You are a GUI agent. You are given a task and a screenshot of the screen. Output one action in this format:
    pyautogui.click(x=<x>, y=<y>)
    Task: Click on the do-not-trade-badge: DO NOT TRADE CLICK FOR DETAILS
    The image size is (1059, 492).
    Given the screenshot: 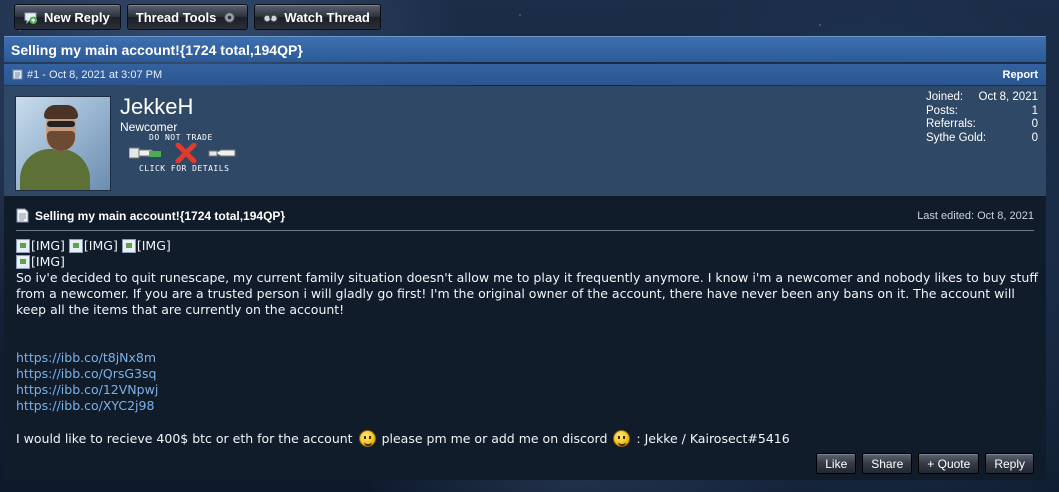 What is the action you would take?
    pyautogui.click(x=184, y=154)
    